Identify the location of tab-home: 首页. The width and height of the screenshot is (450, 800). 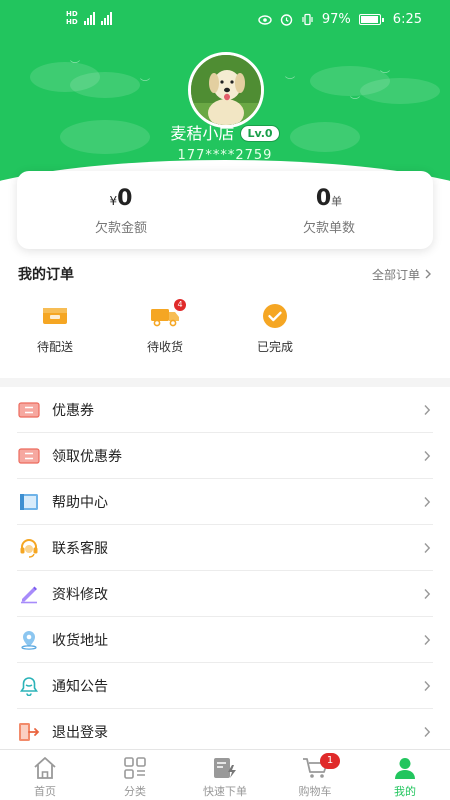
(45, 775).